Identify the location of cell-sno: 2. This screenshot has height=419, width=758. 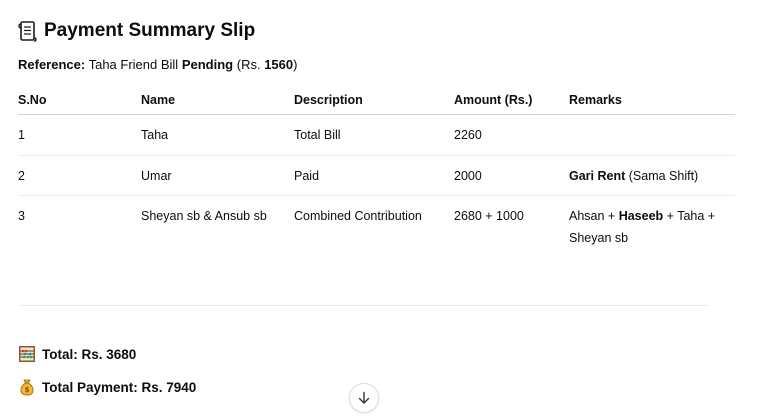
(79, 175).